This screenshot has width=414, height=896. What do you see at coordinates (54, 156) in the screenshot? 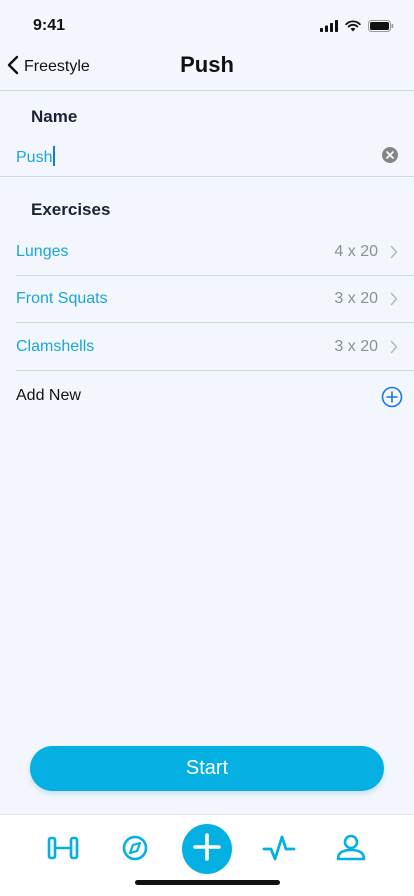
I see `text-caret` at bounding box center [54, 156].